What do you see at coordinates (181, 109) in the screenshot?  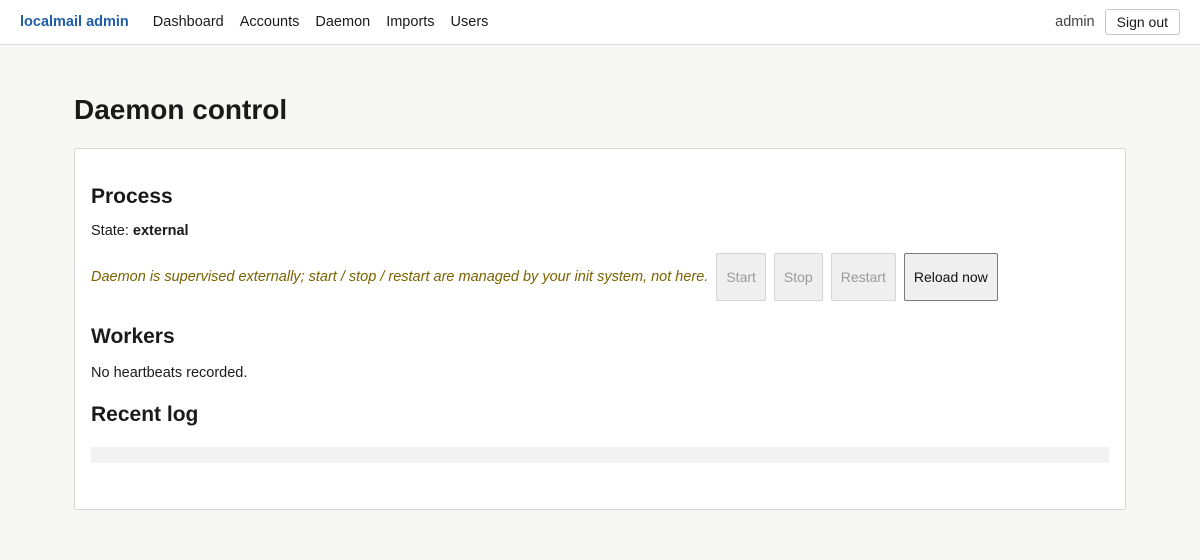 I see `page-title: Daemon control` at bounding box center [181, 109].